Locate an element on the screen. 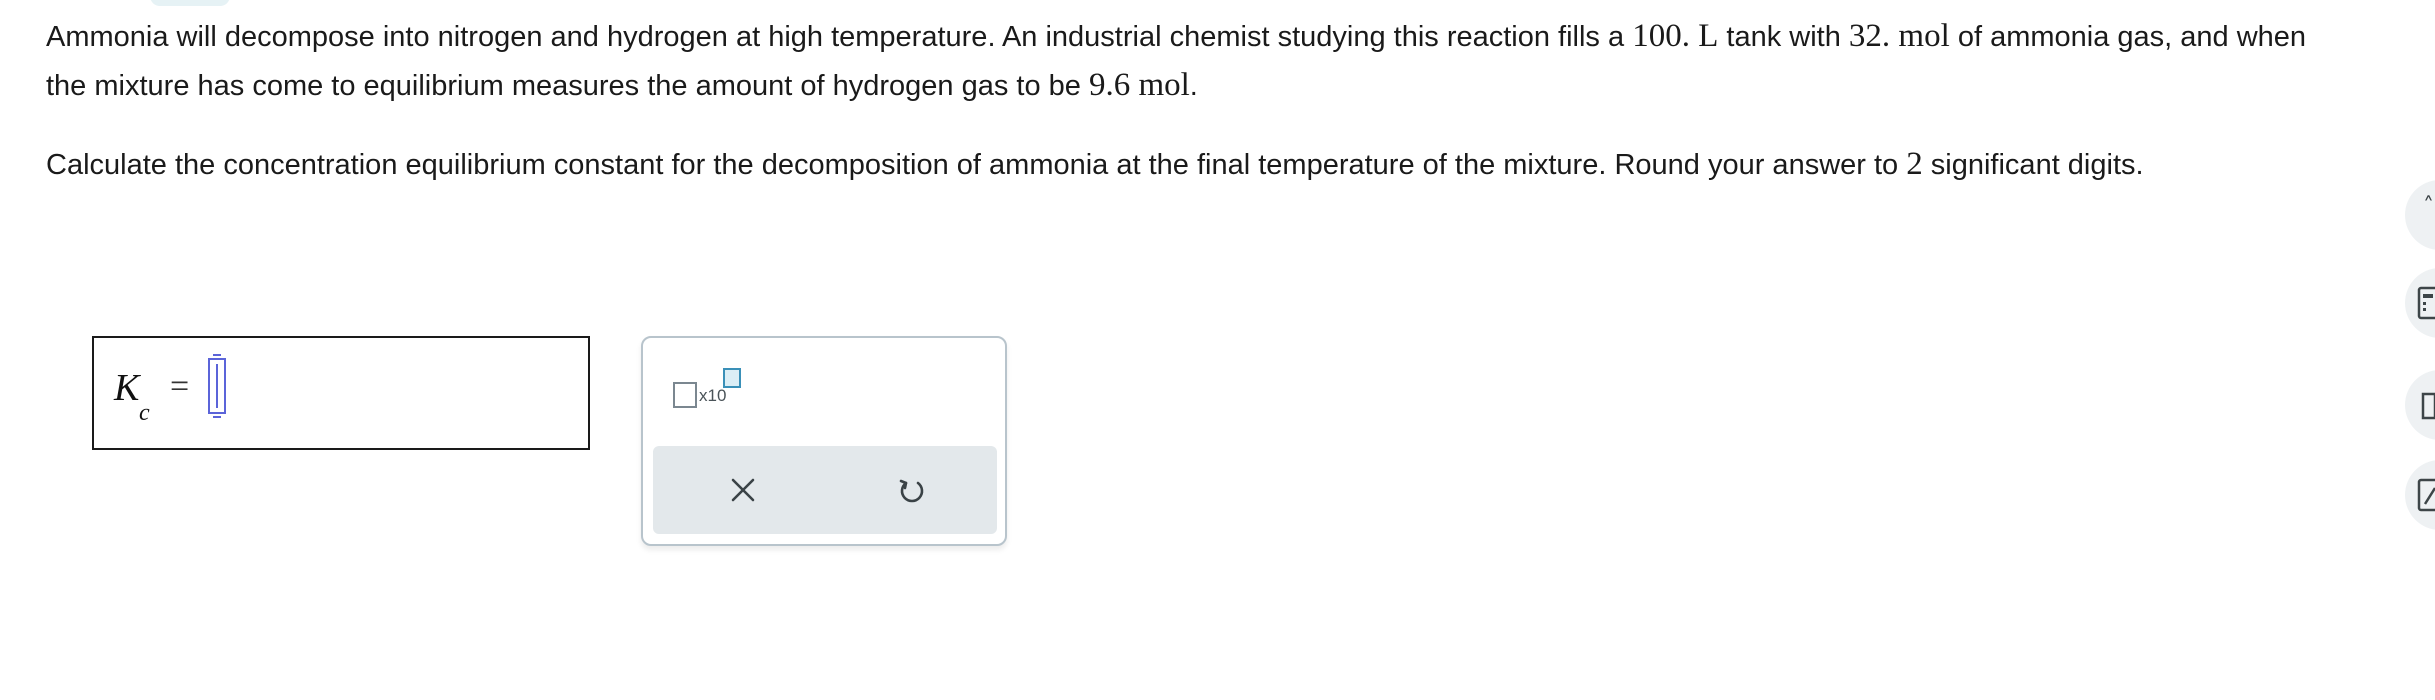 The width and height of the screenshot is (2435, 700). exponent-box-icon is located at coordinates (732, 378).